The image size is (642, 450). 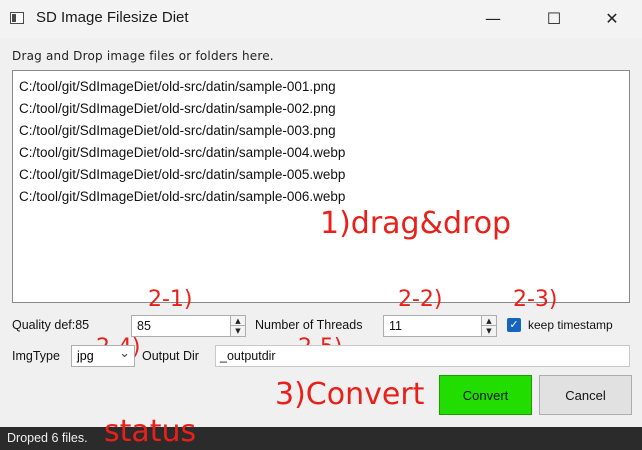 I want to click on app-icon, so click(x=17, y=18).